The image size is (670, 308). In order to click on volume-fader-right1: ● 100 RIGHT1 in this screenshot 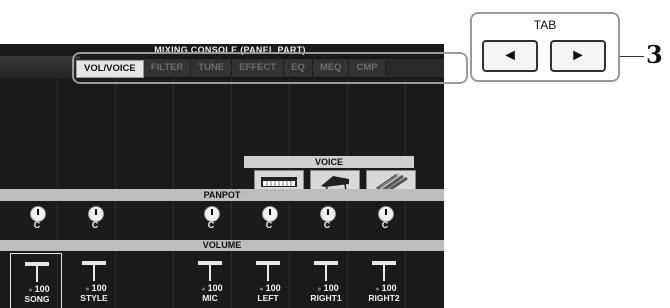, I will do `click(326, 280)`.